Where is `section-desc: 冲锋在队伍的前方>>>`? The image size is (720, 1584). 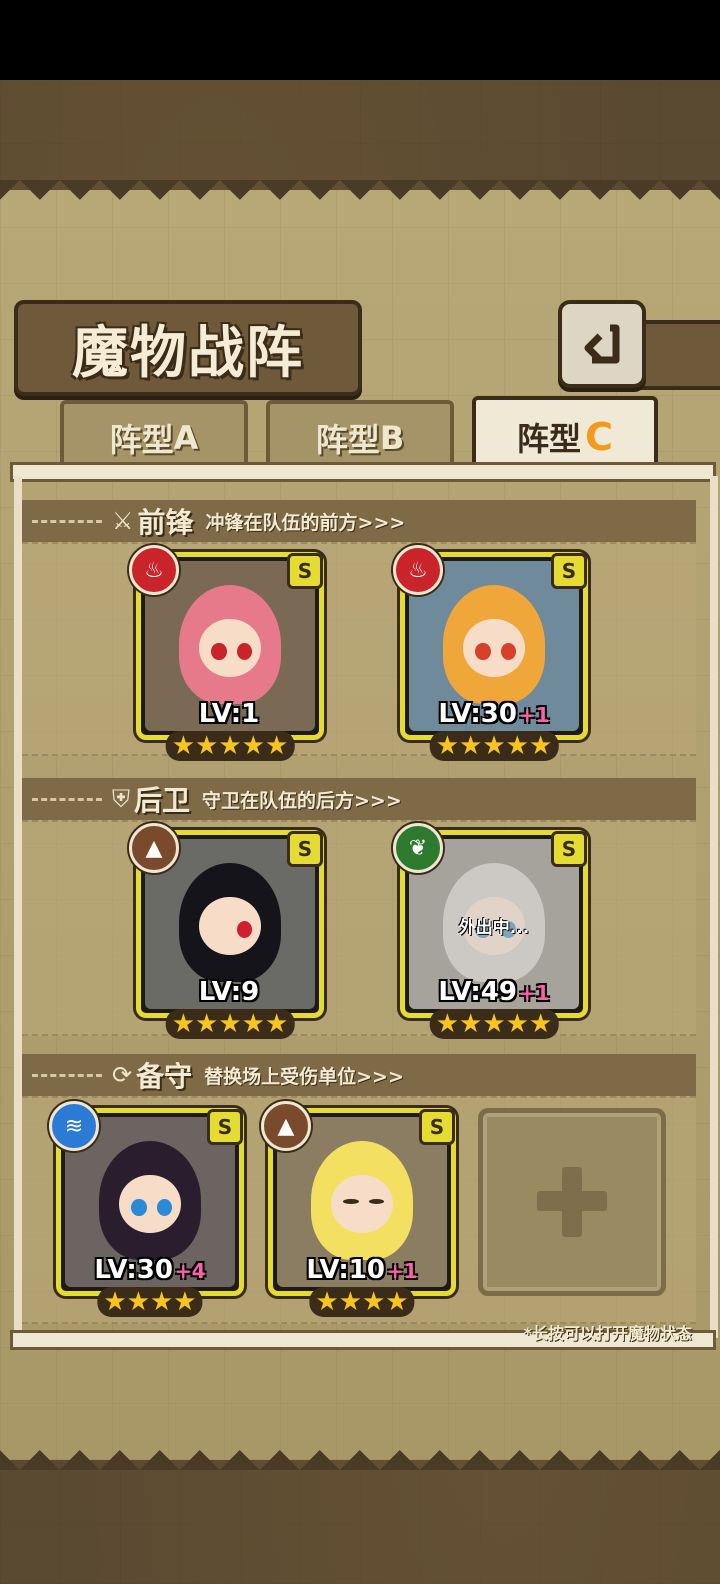
section-desc: 冲锋在队伍的前方>>> is located at coordinates (305, 522).